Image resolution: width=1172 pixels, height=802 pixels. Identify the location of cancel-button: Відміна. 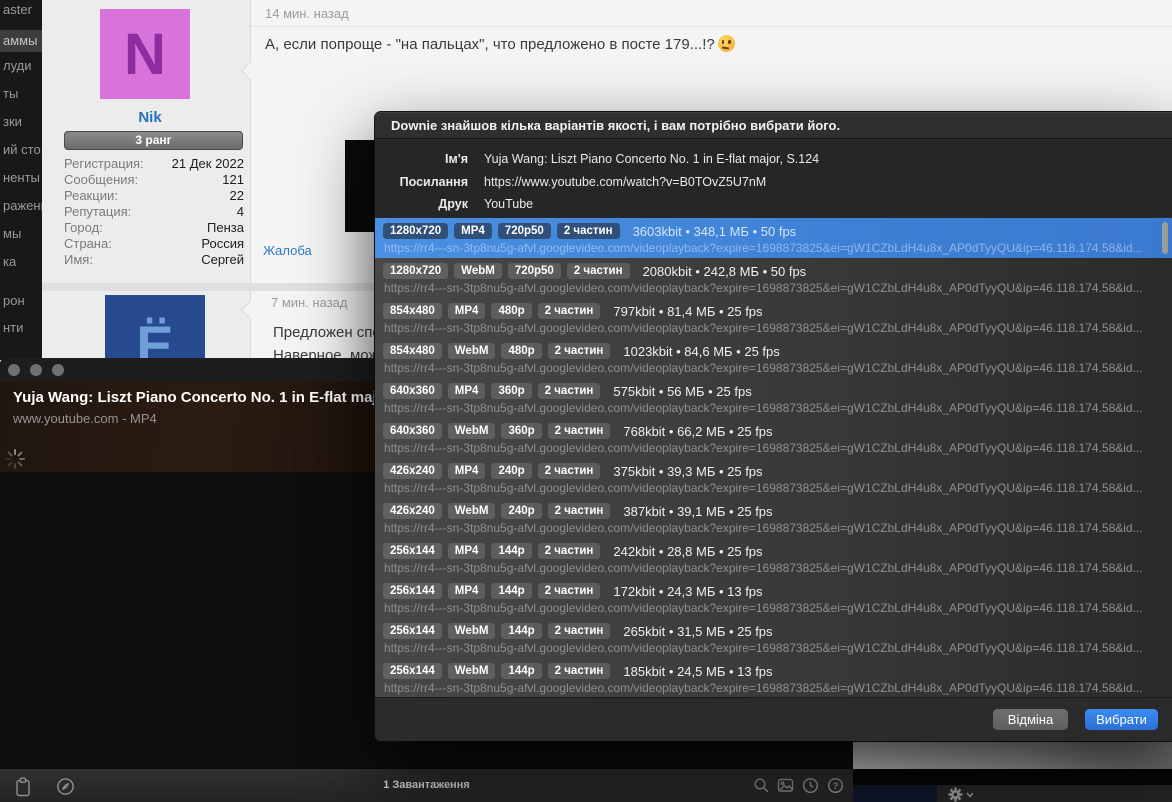
(1030, 719).